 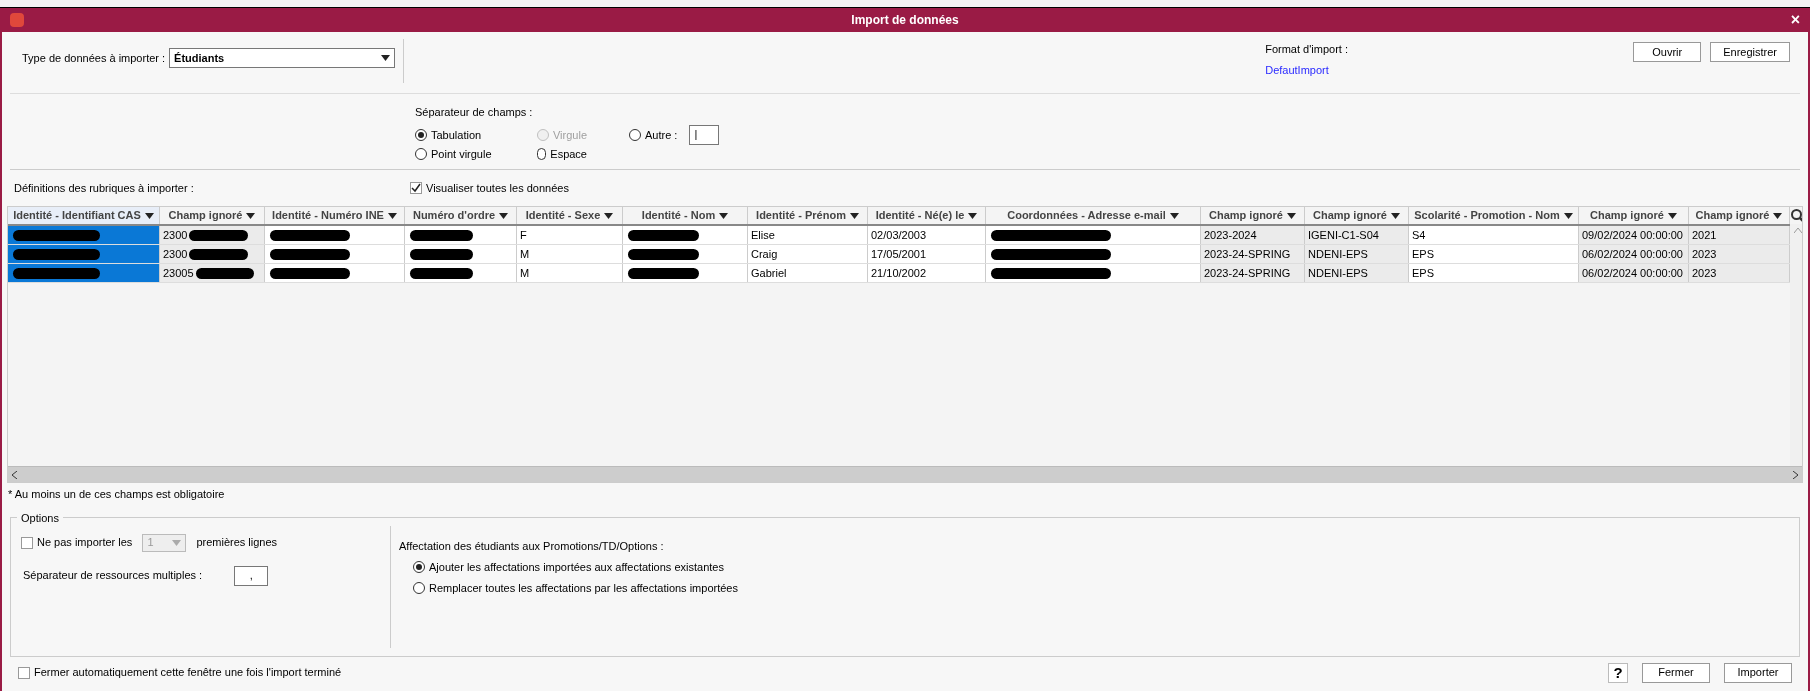 What do you see at coordinates (116, 494) in the screenshot?
I see `required-note: * Au moins un de ces champs est obligatoire` at bounding box center [116, 494].